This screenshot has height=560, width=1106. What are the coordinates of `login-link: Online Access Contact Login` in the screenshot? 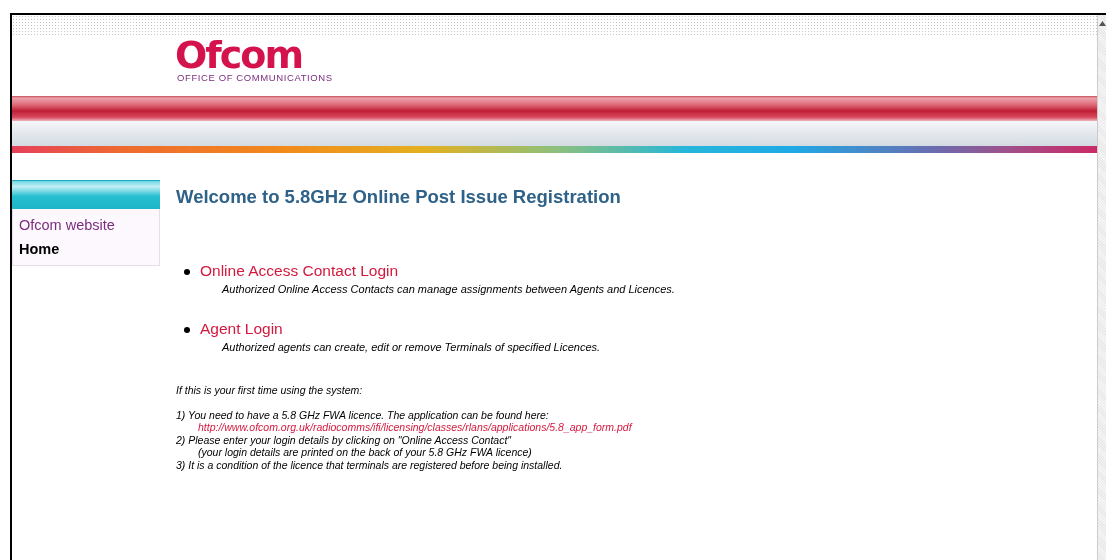 It's located at (299, 270).